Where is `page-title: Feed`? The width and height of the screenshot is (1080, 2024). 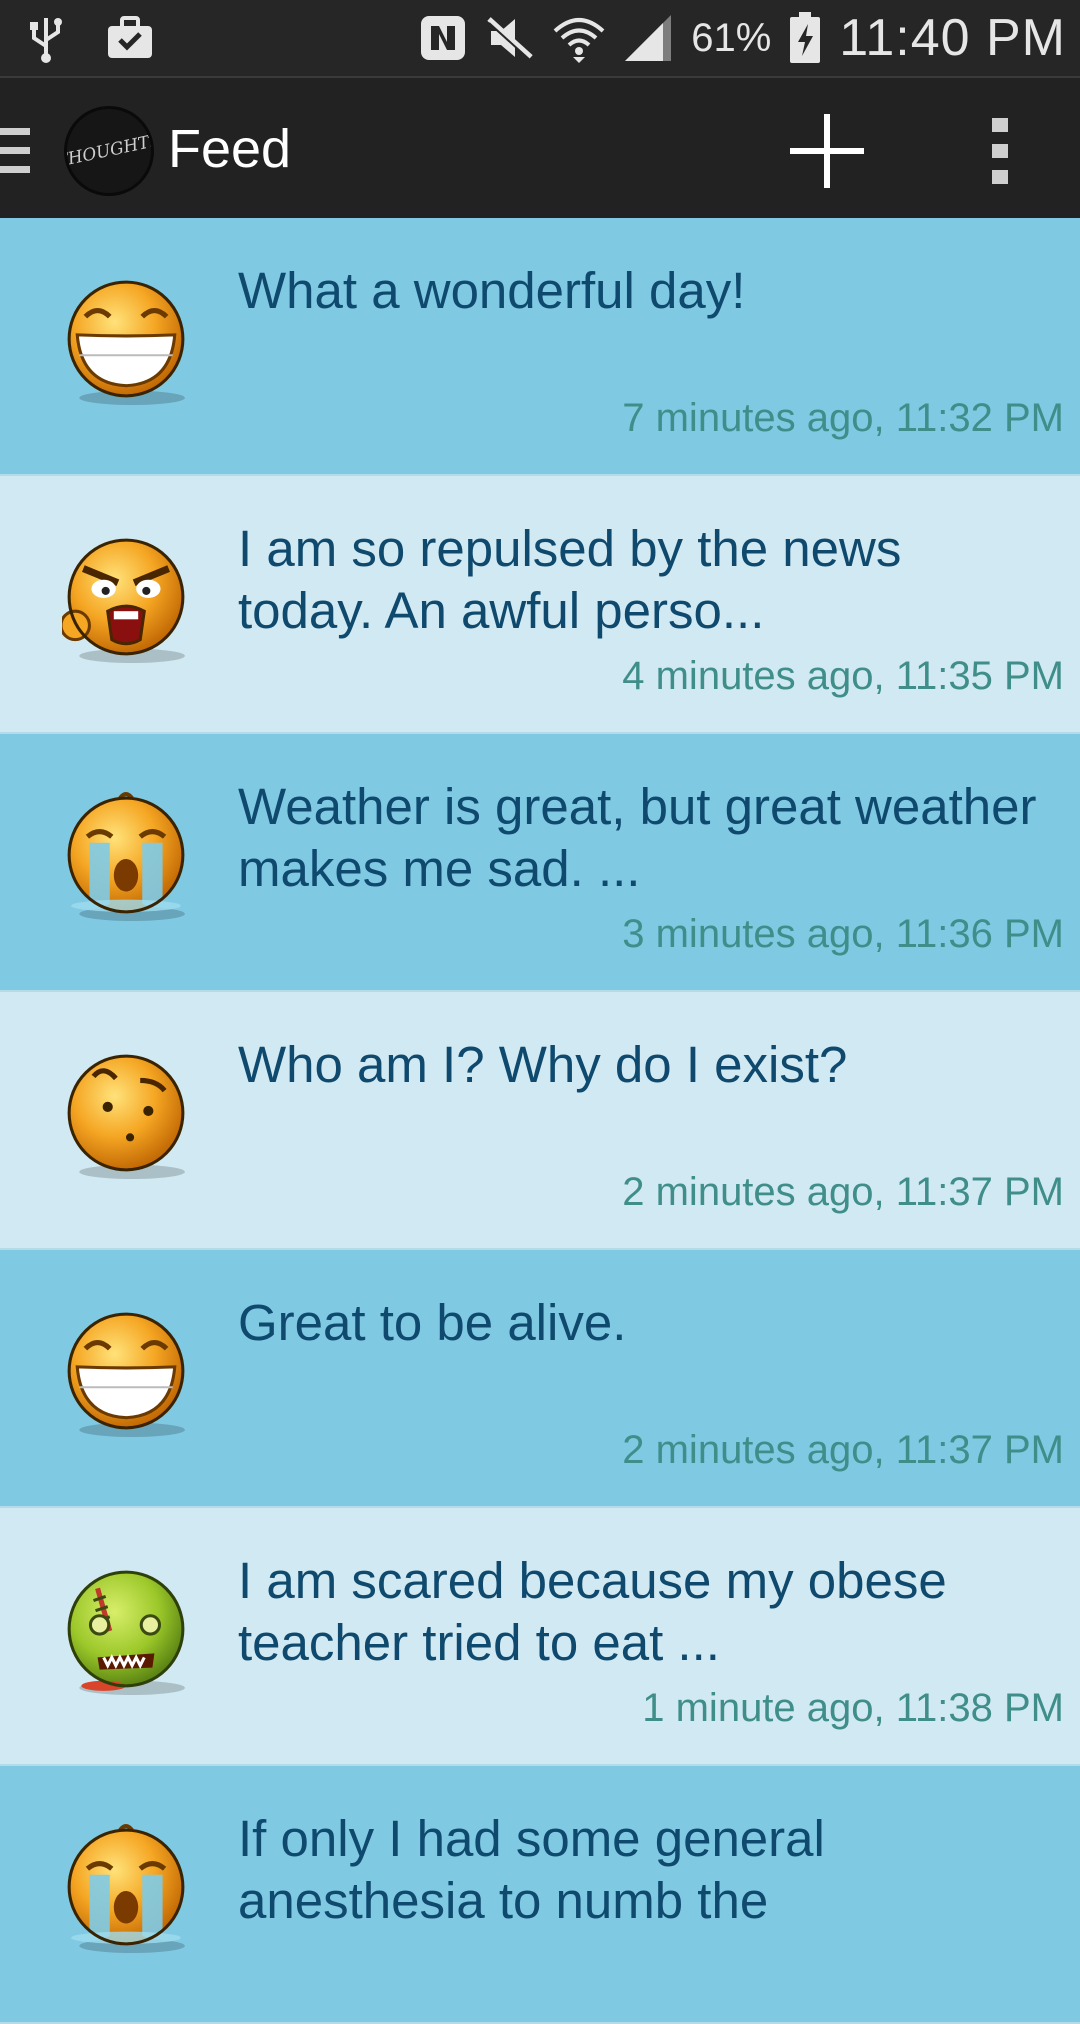
page-title: Feed is located at coordinates (230, 149).